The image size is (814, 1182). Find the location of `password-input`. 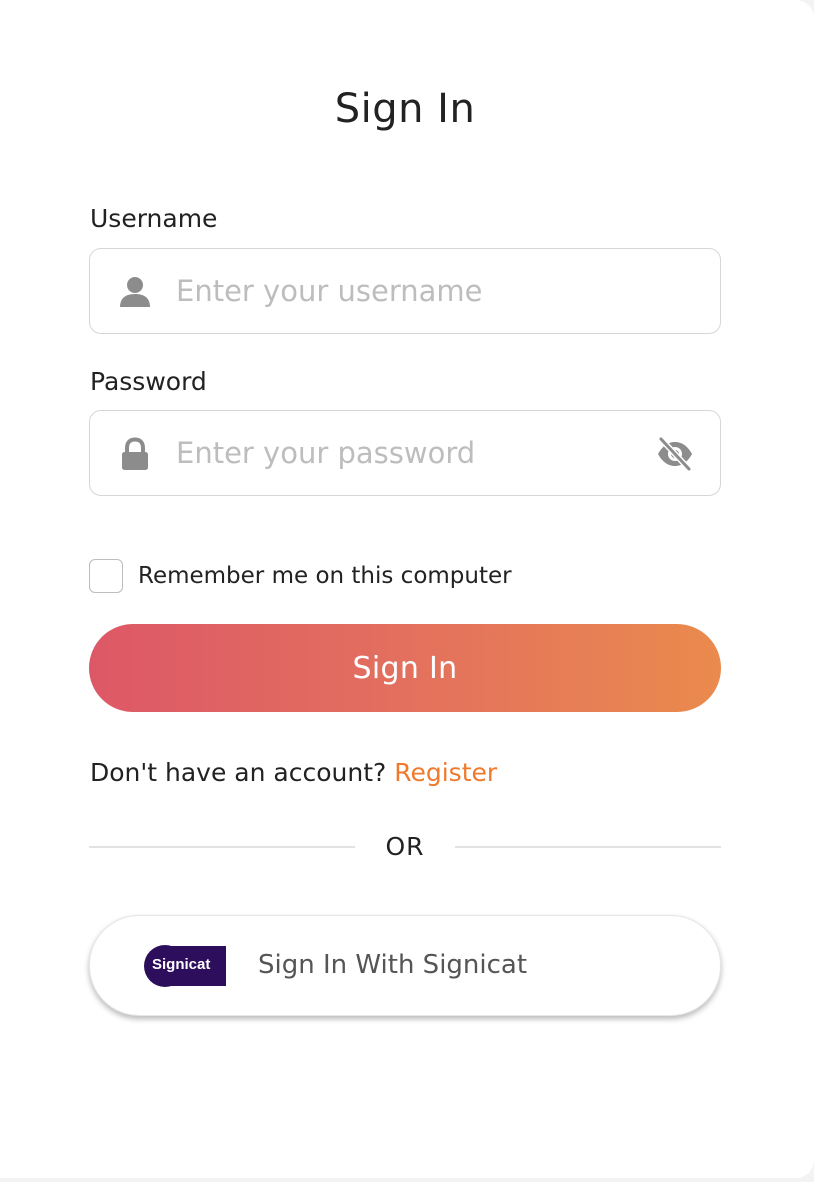

password-input is located at coordinates (406, 453).